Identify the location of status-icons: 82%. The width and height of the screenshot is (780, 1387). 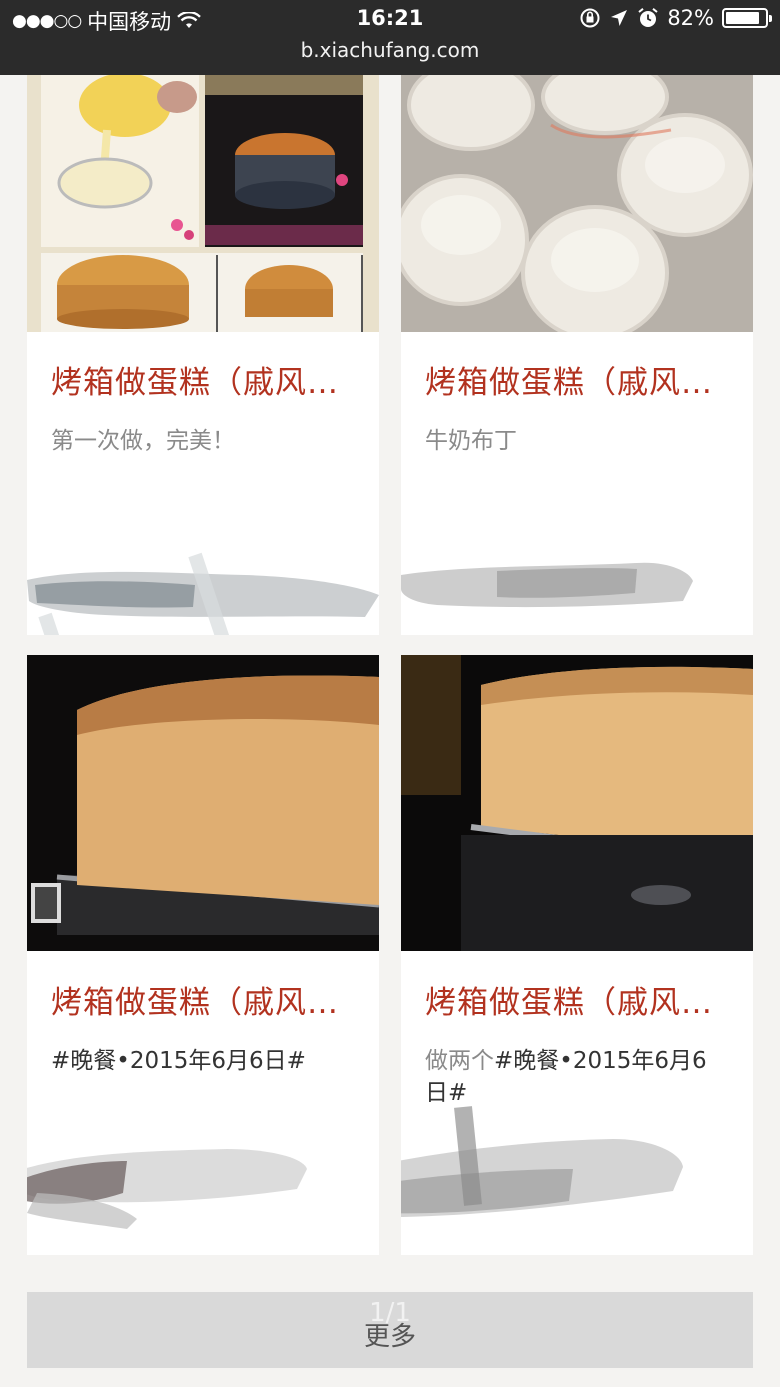
(675, 18).